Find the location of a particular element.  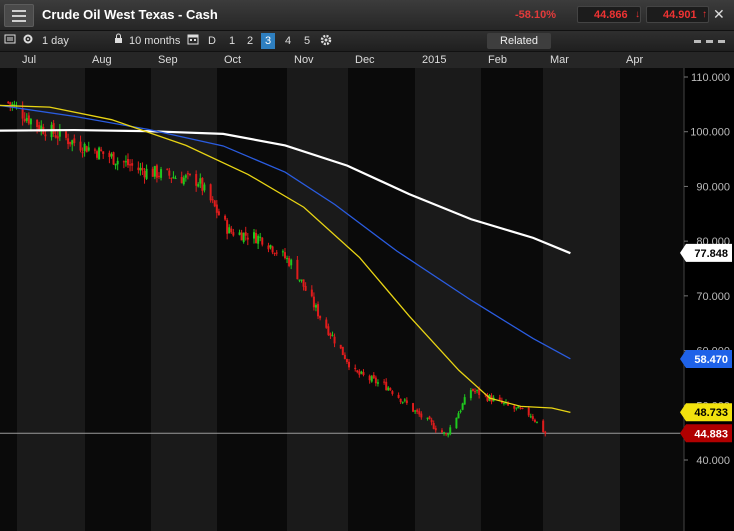

month-label: Oct is located at coordinates (233, 60).